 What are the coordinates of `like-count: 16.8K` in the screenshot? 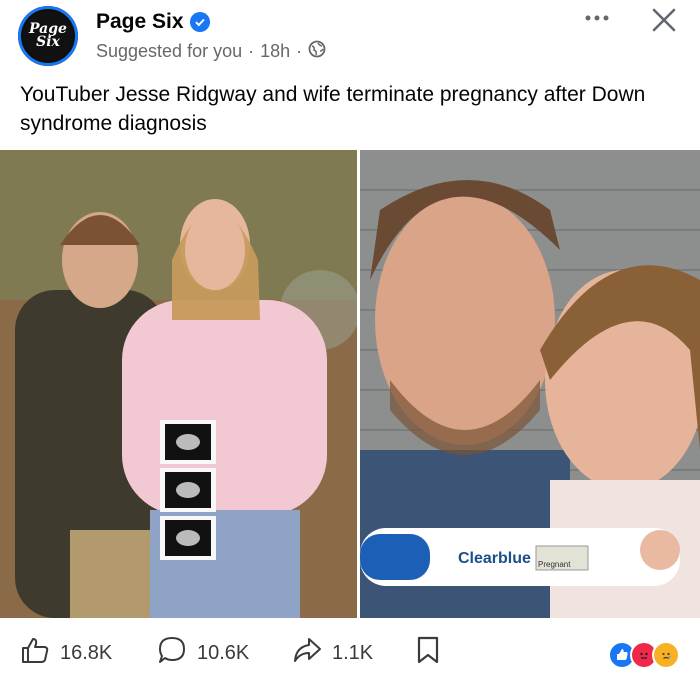 It's located at (86, 652).